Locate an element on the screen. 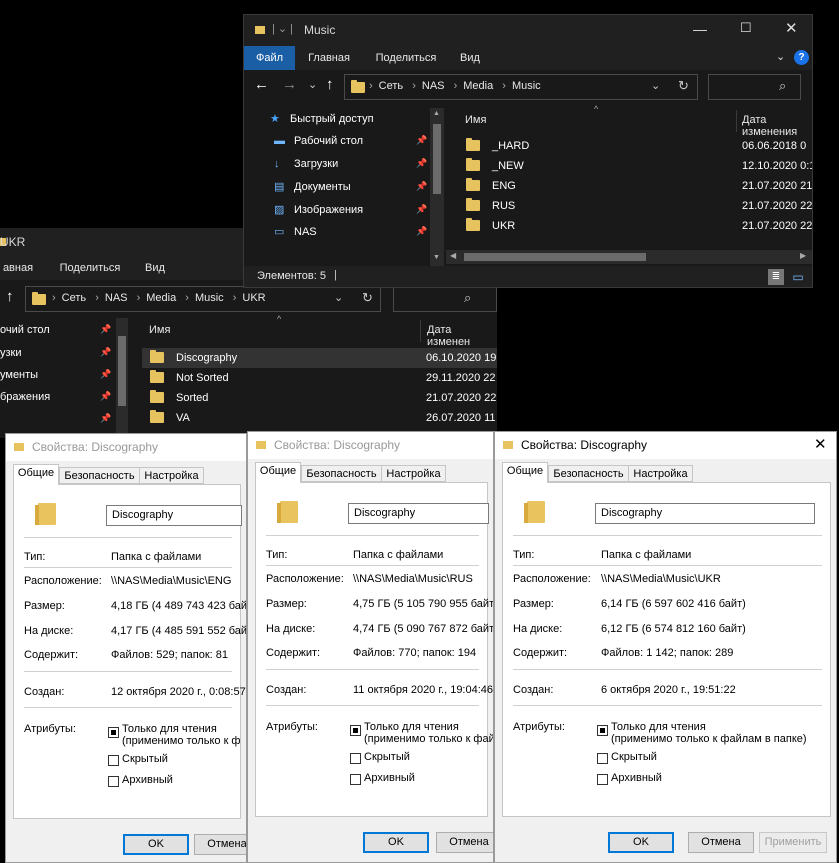  nav-item-0: ★ Быстрый доступ is located at coordinates (322, 119).